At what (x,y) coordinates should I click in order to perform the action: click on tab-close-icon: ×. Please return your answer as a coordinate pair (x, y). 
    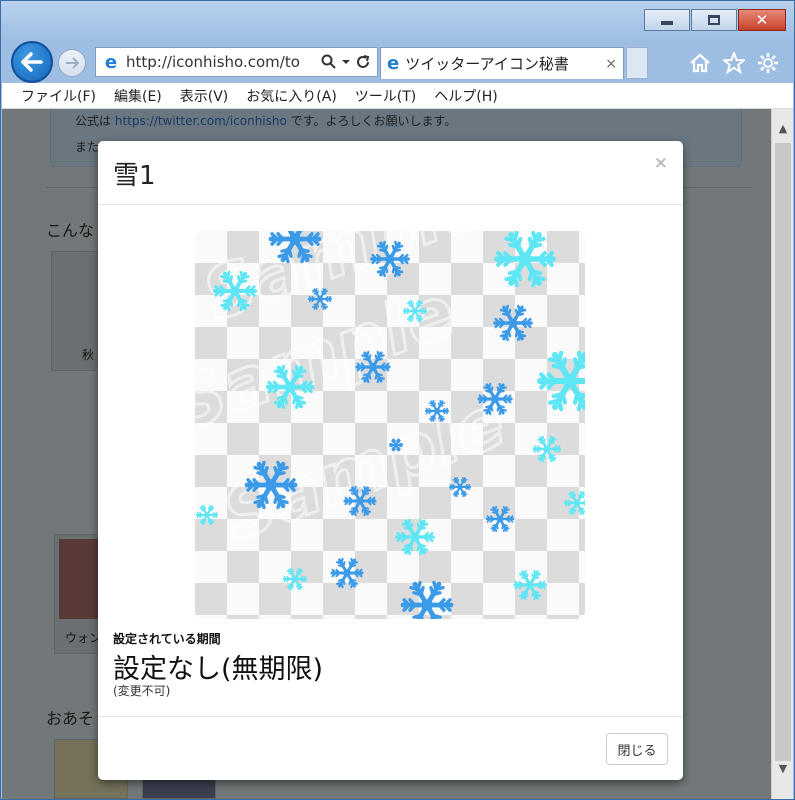
    Looking at the image, I should click on (611, 64).